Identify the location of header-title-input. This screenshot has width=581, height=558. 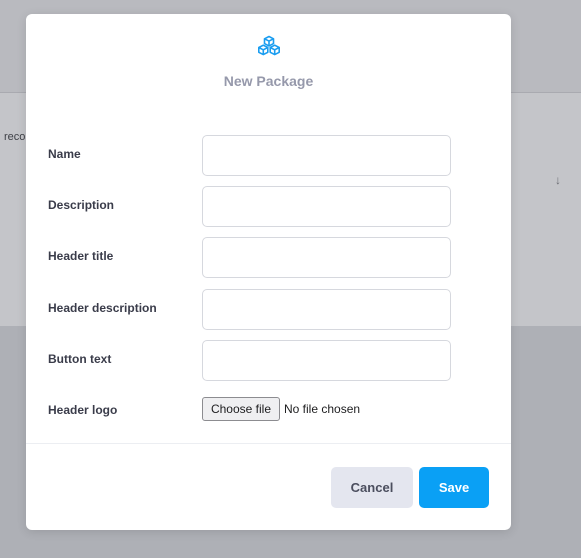
(326, 257).